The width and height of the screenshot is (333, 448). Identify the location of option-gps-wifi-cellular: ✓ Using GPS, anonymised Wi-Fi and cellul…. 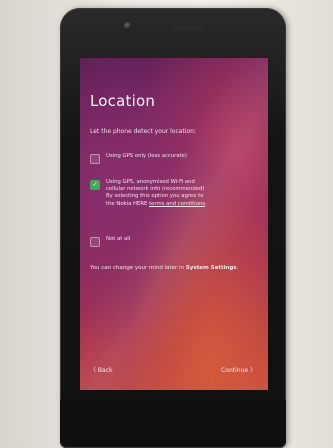
(148, 193).